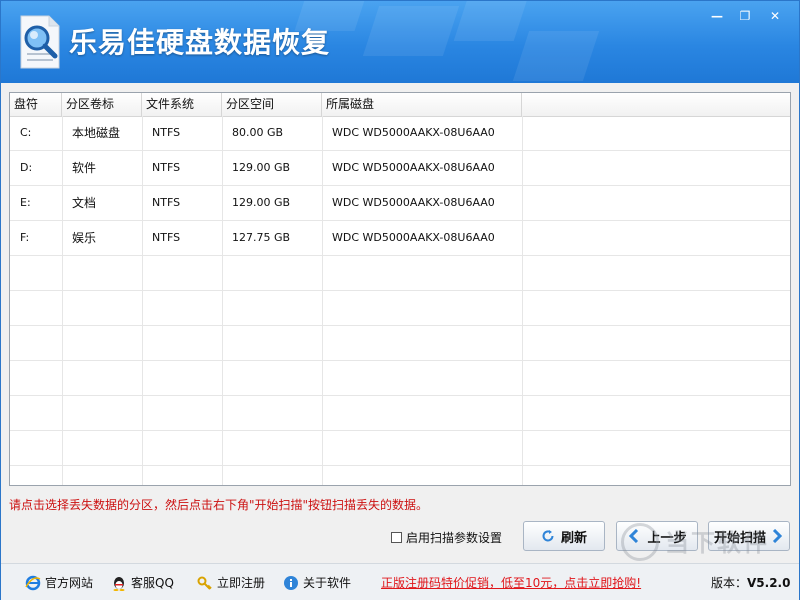 This screenshot has height=600, width=800. Describe the element at coordinates (548, 536) in the screenshot. I see `refresh-icon` at that location.